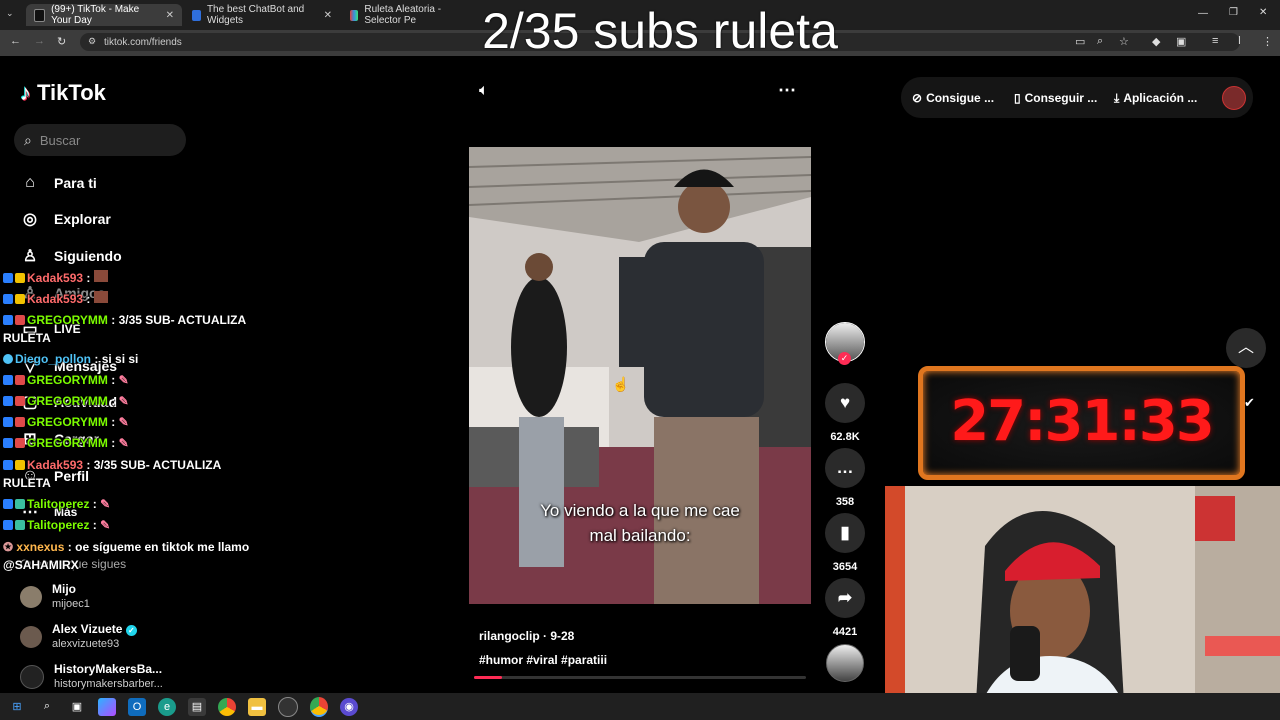 The height and width of the screenshot is (720, 1280). I want to click on video-author: rilangoclip · 9-28, so click(526, 636).